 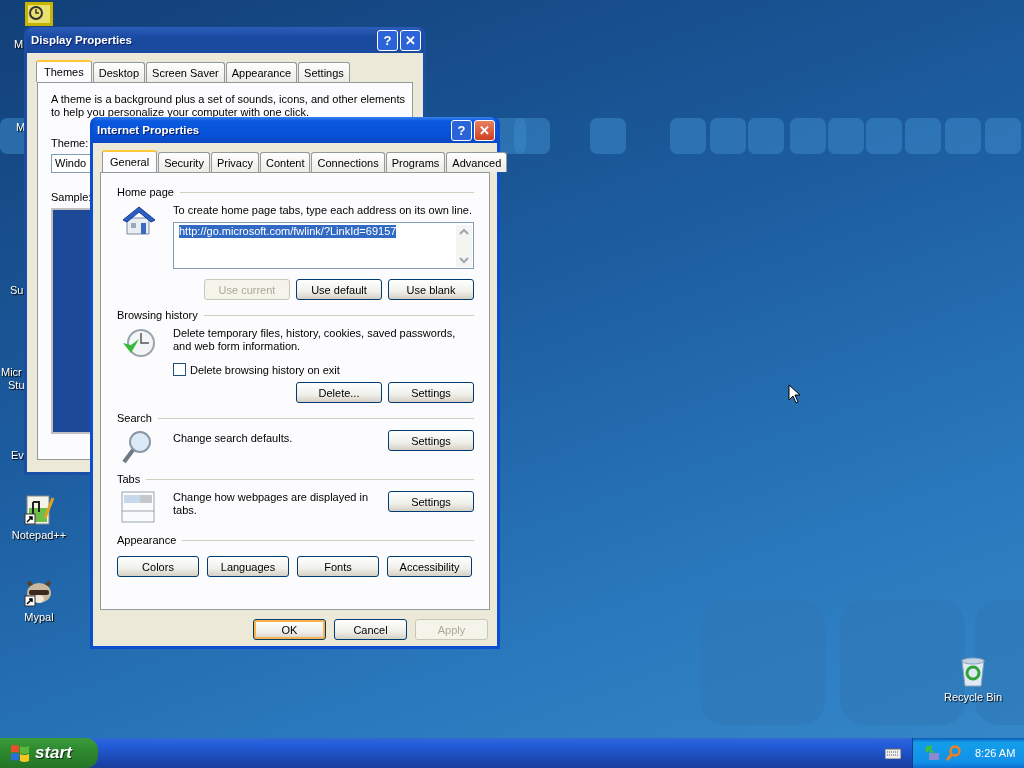 I want to click on action-button: Settings, so click(x=431, y=392).